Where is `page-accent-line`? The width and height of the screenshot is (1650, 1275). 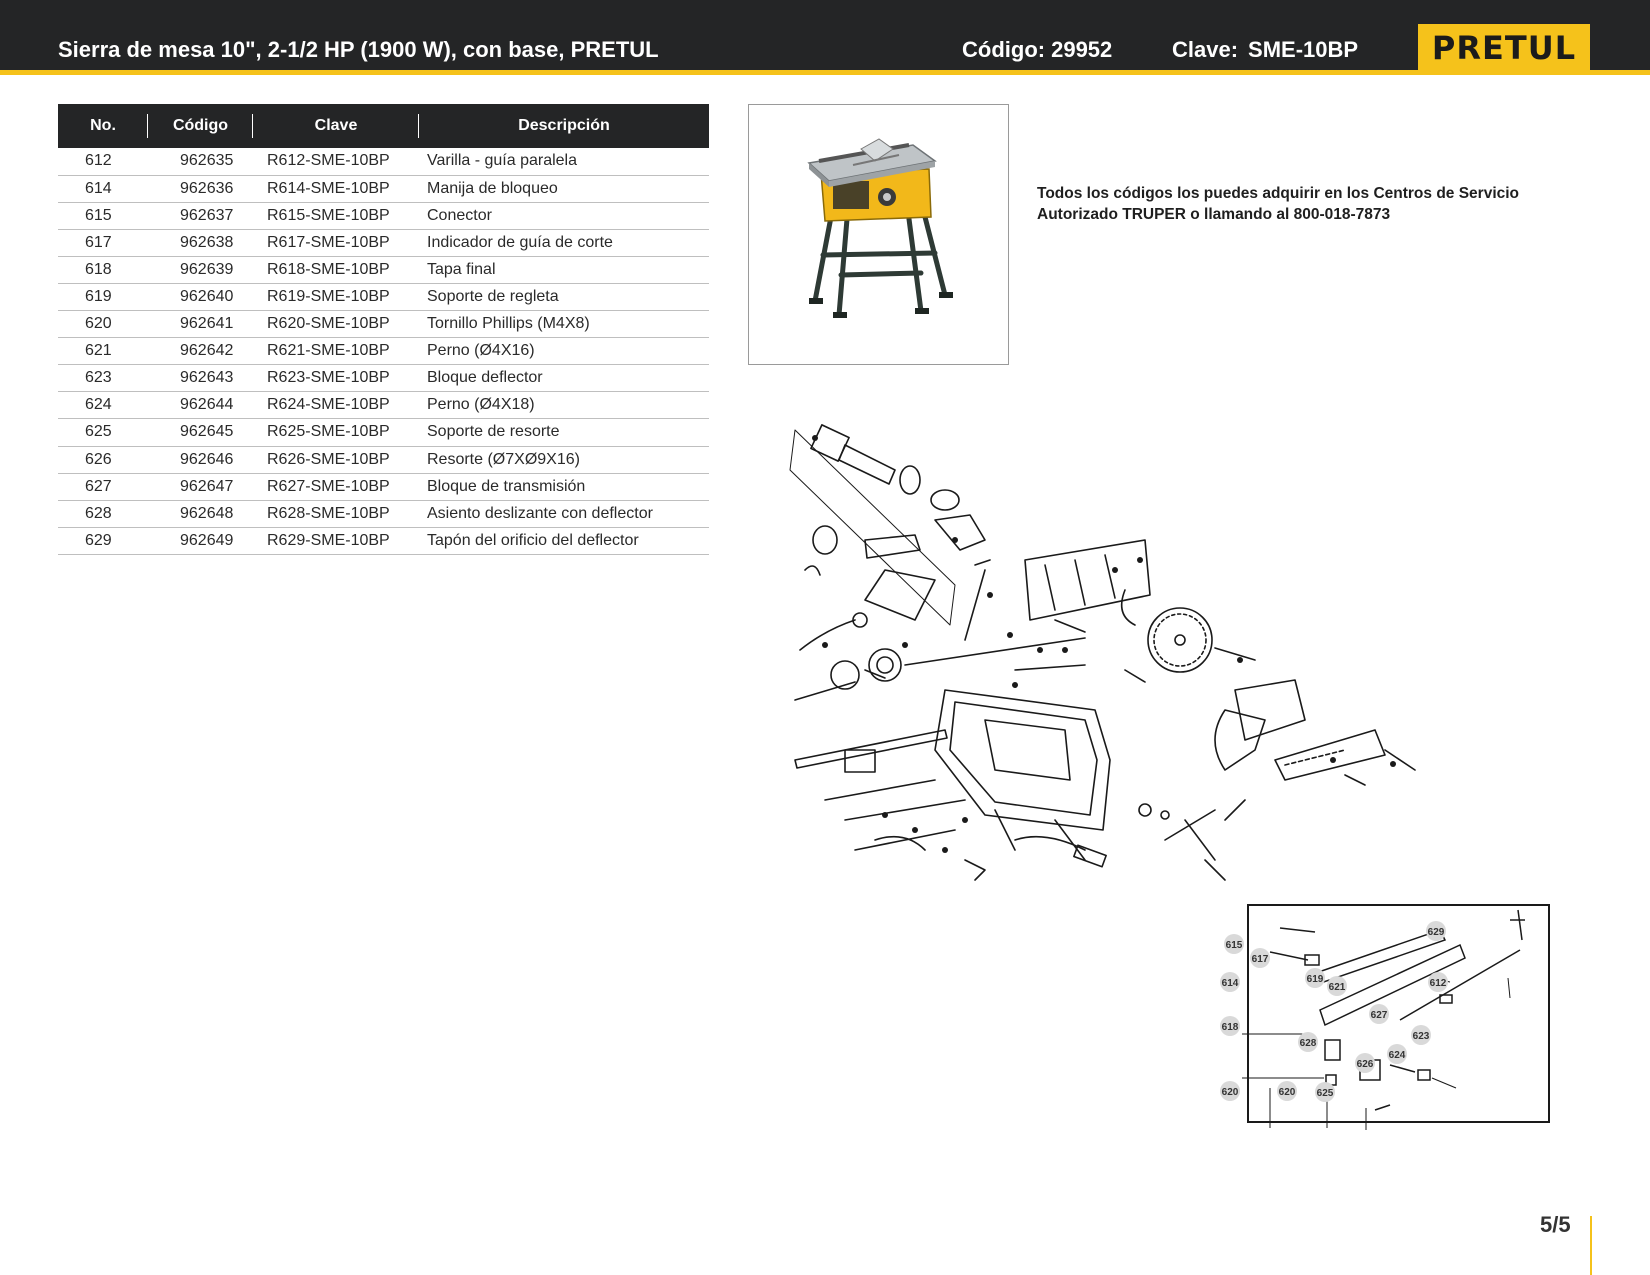
page-accent-line is located at coordinates (1591, 1245).